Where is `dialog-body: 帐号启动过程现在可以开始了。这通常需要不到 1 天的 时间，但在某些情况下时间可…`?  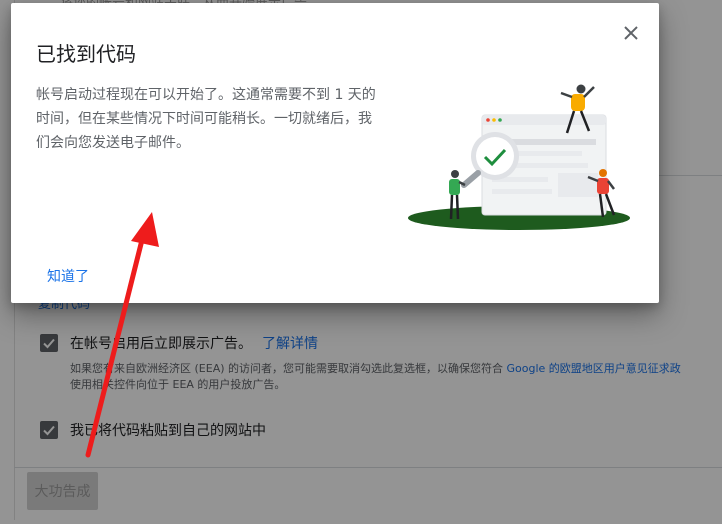
dialog-body: 帐号启动过程现在可以开始了。这通常需要不到 1 天的 时间，但在某些情况下时间可… is located at coordinates (221, 119).